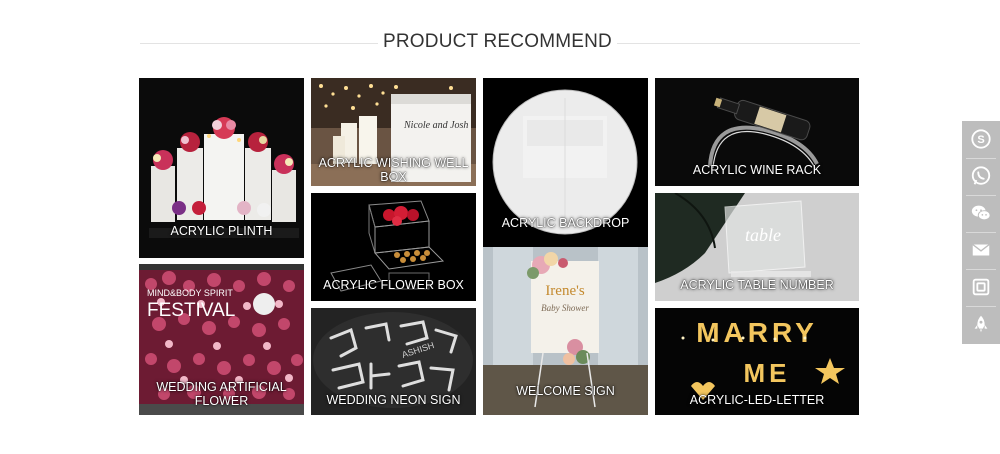  What do you see at coordinates (565, 331) in the screenshot?
I see `product-tile-welcome-sign: Irene's Baby Shower WELCOME SIGN` at bounding box center [565, 331].